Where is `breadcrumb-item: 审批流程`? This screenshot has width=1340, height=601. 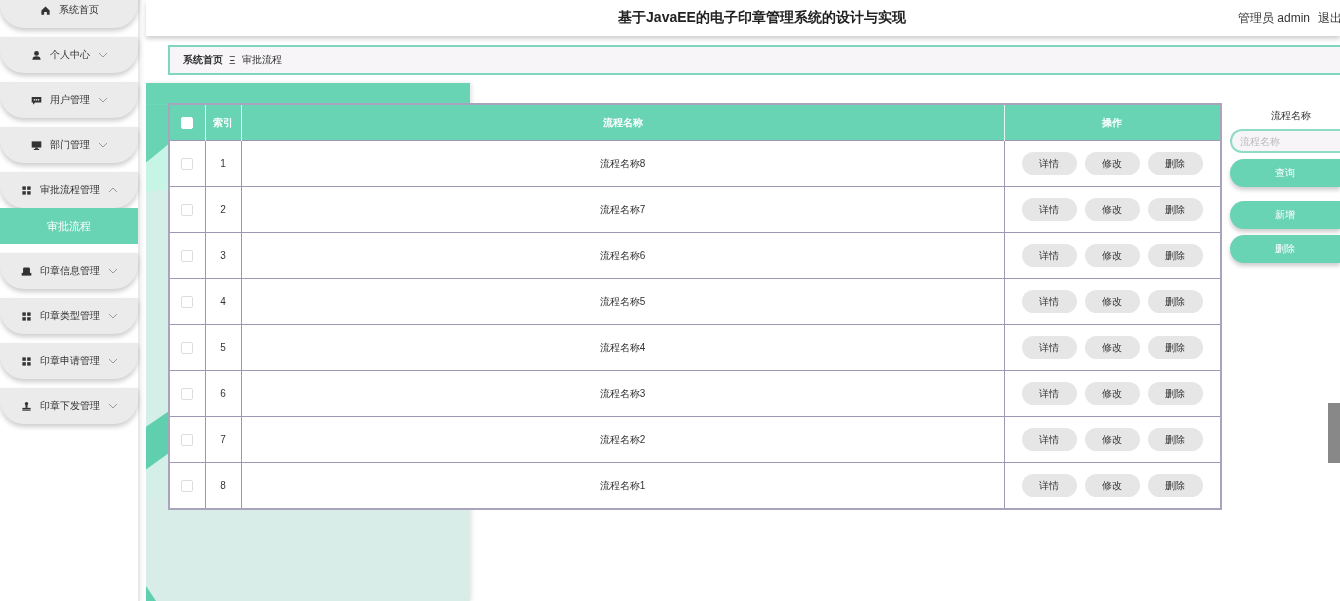
breadcrumb-item: 审批流程 is located at coordinates (261, 60).